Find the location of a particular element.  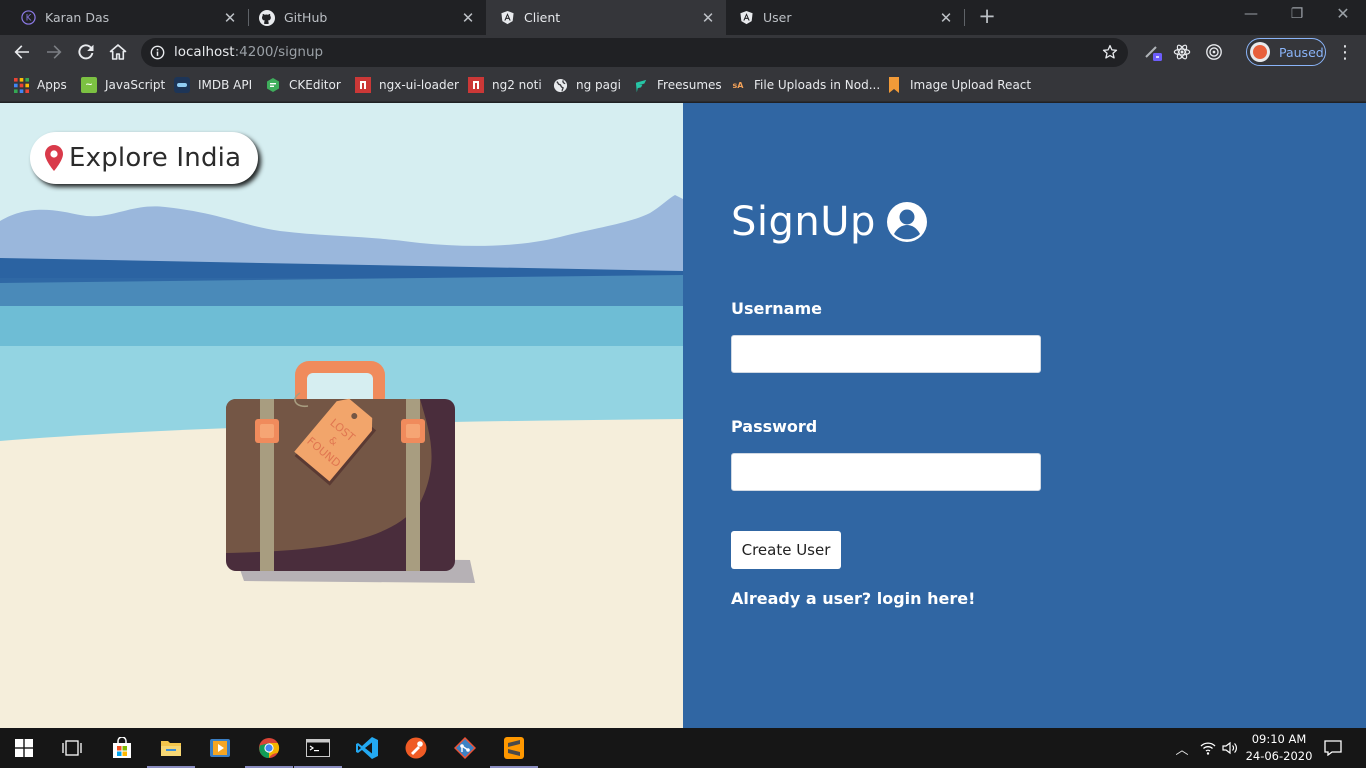

store-icon is located at coordinates (122, 748).